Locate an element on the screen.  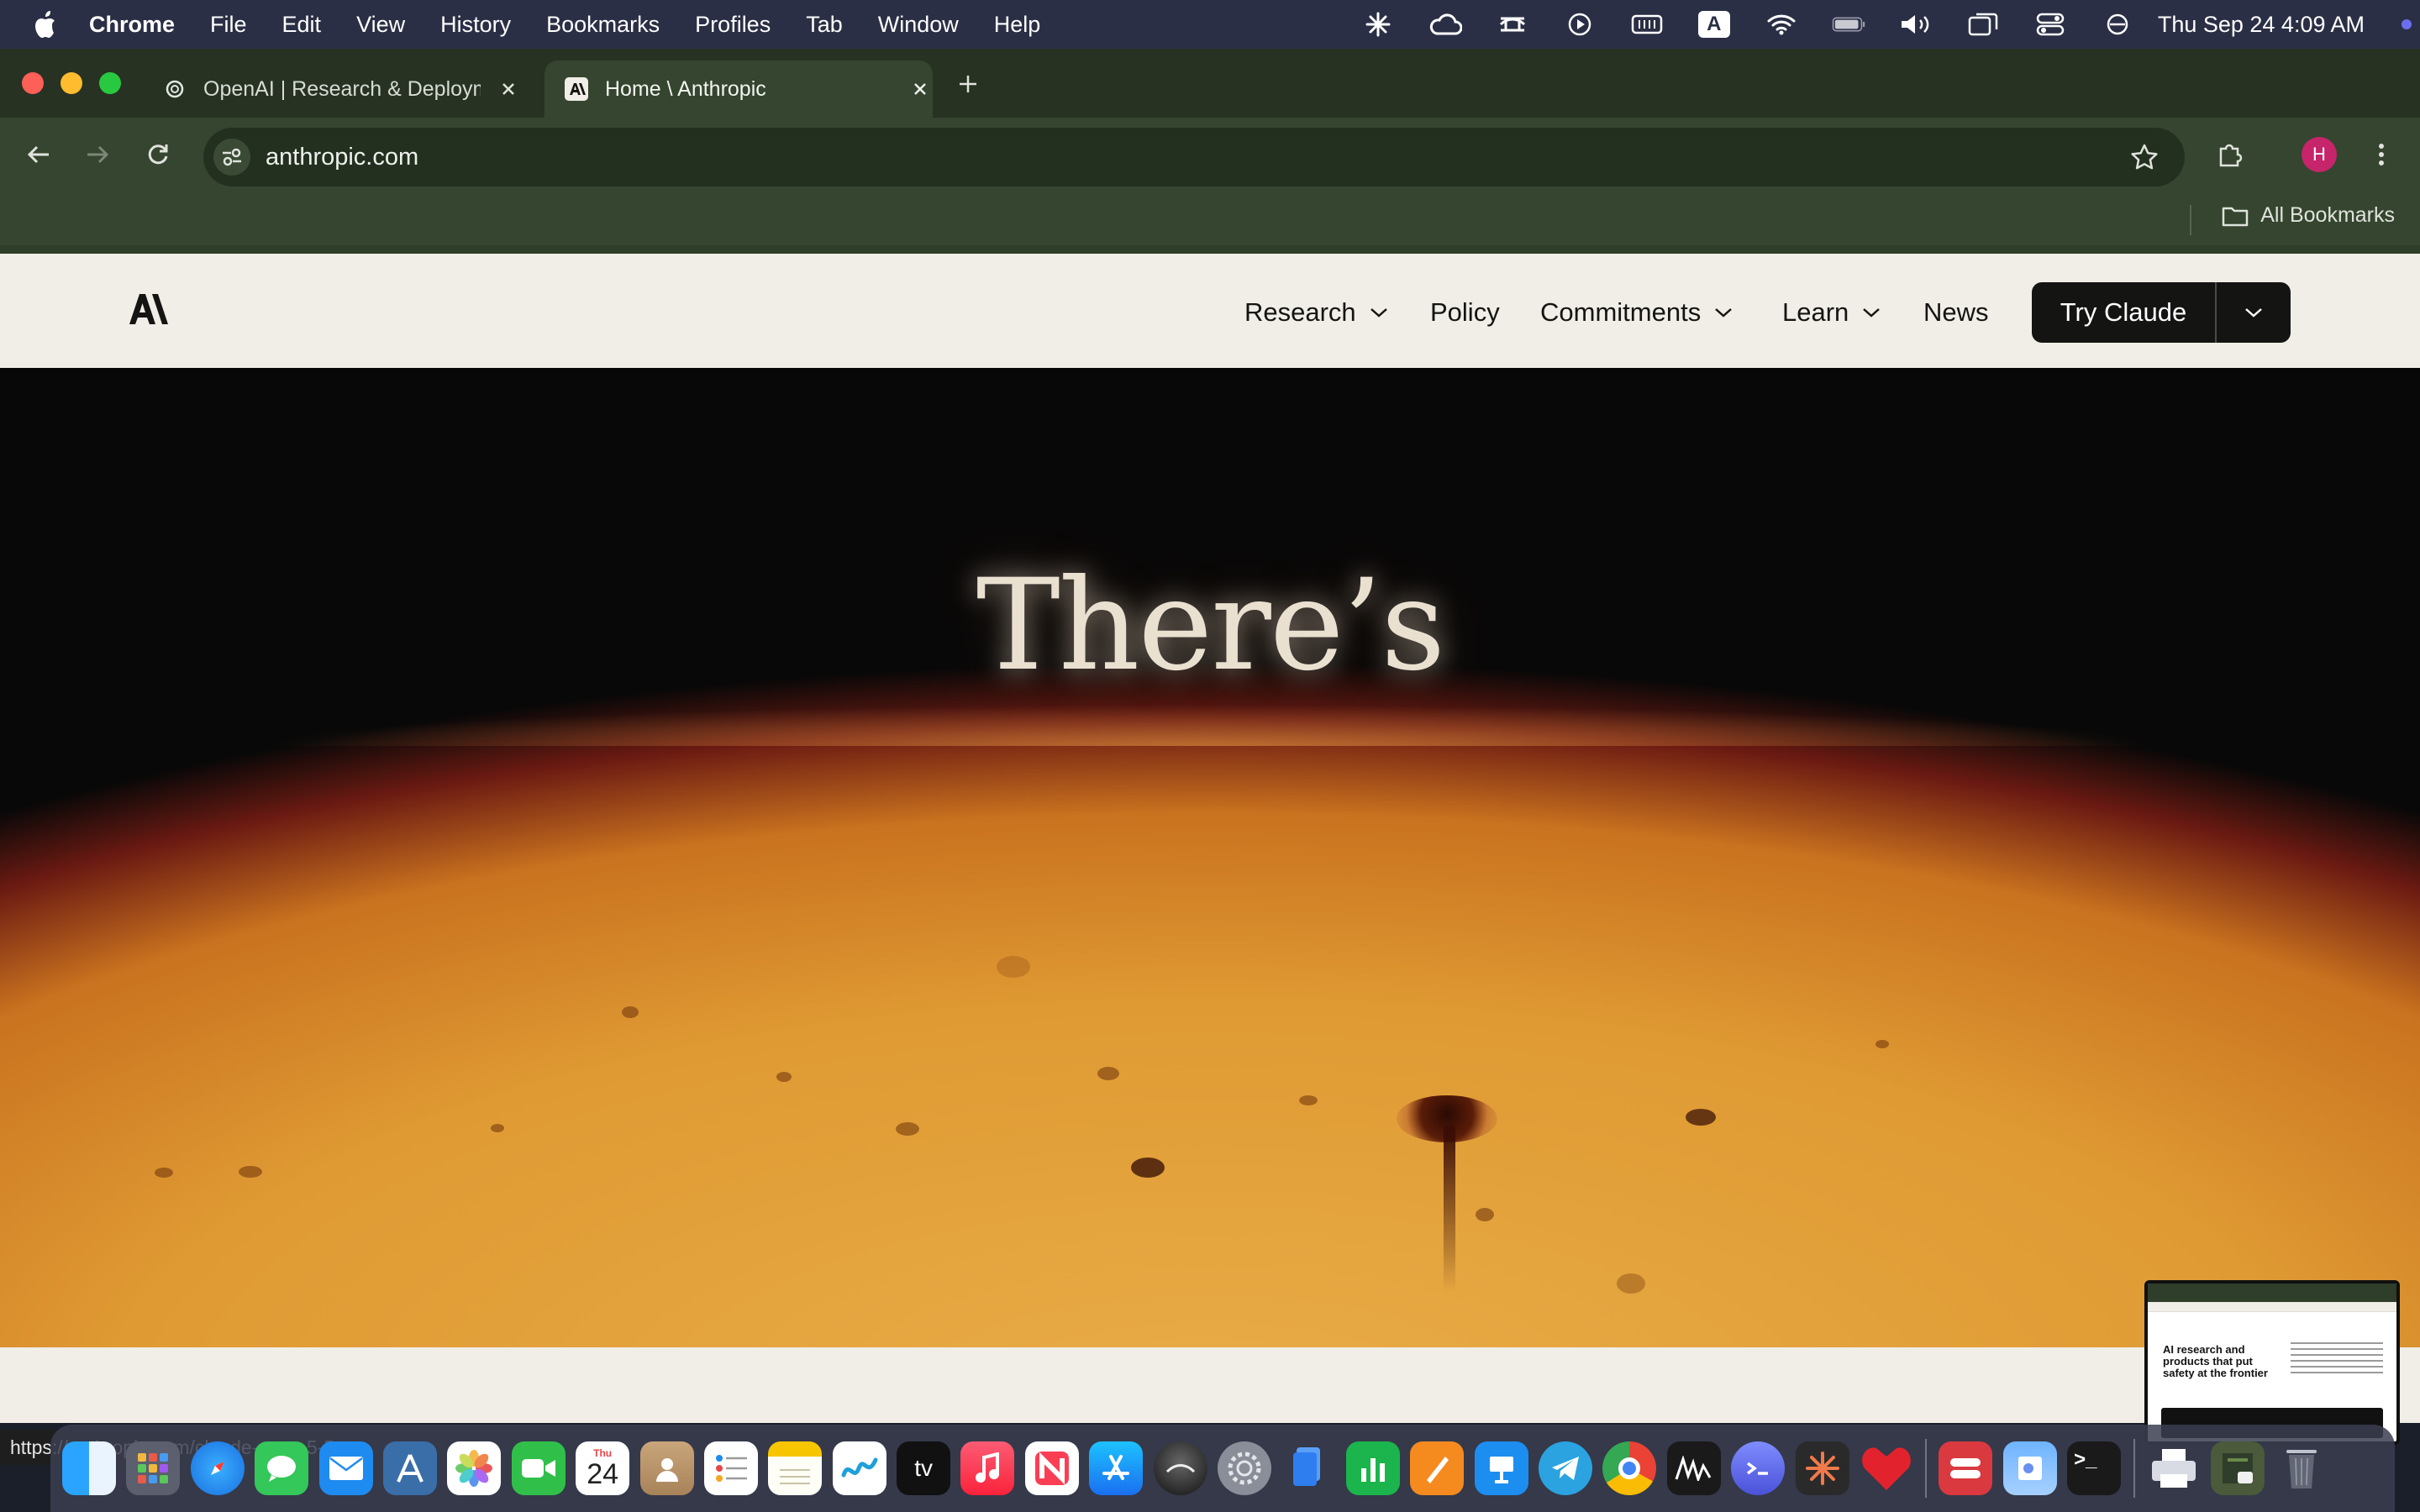
try-claude-button: Try Claude is located at coordinates (2161, 312).